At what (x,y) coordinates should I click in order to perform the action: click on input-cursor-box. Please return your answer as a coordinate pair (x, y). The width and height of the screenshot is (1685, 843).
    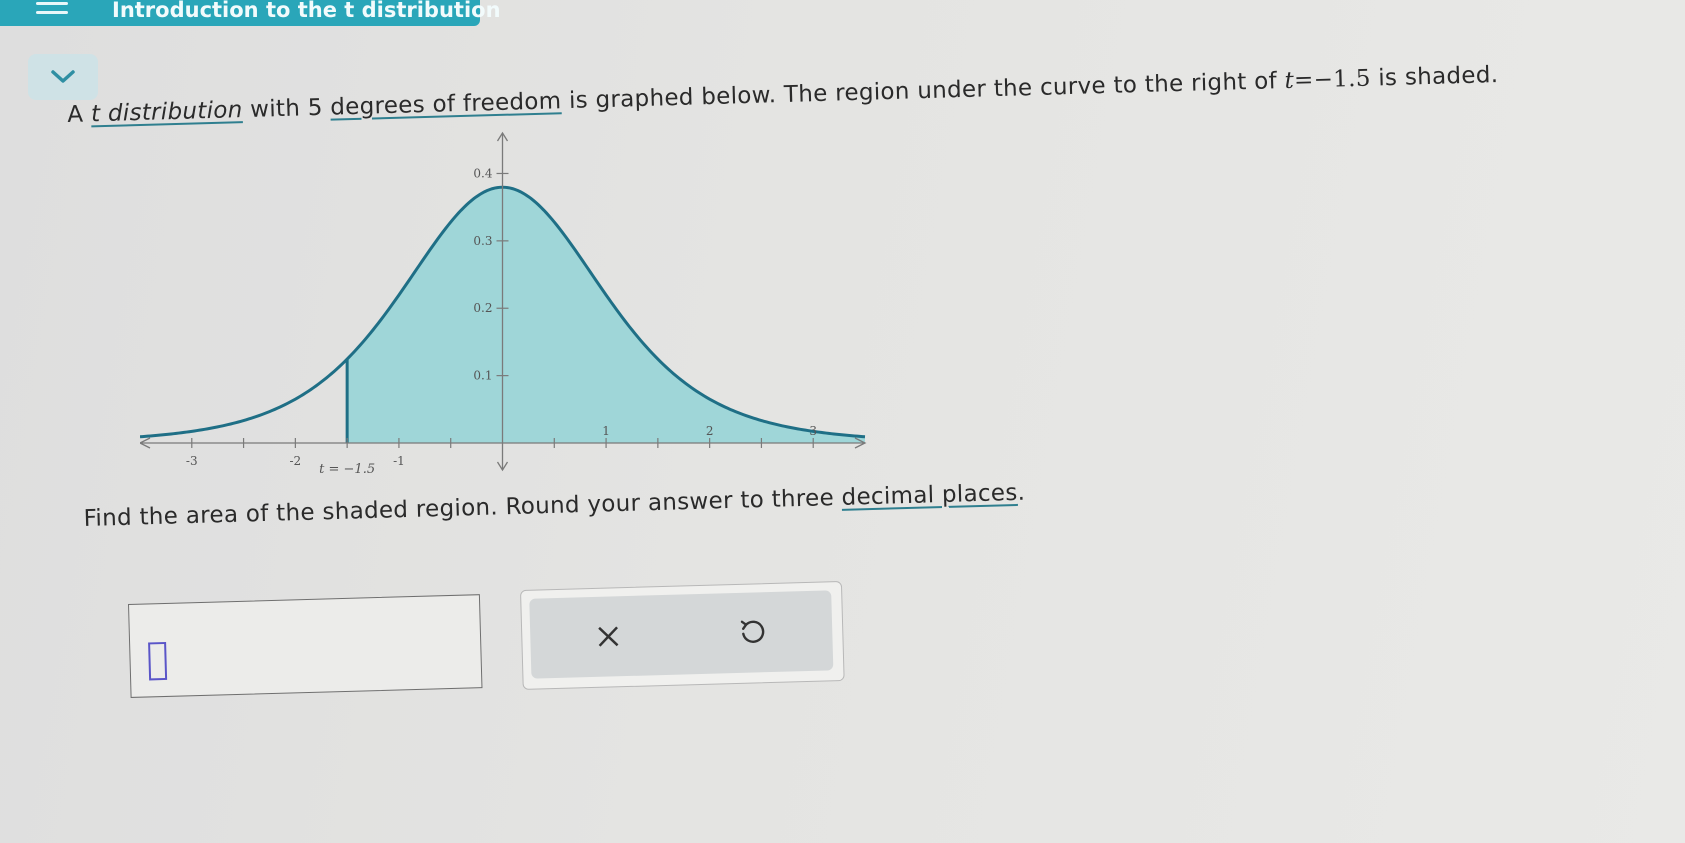
    Looking at the image, I should click on (158, 661).